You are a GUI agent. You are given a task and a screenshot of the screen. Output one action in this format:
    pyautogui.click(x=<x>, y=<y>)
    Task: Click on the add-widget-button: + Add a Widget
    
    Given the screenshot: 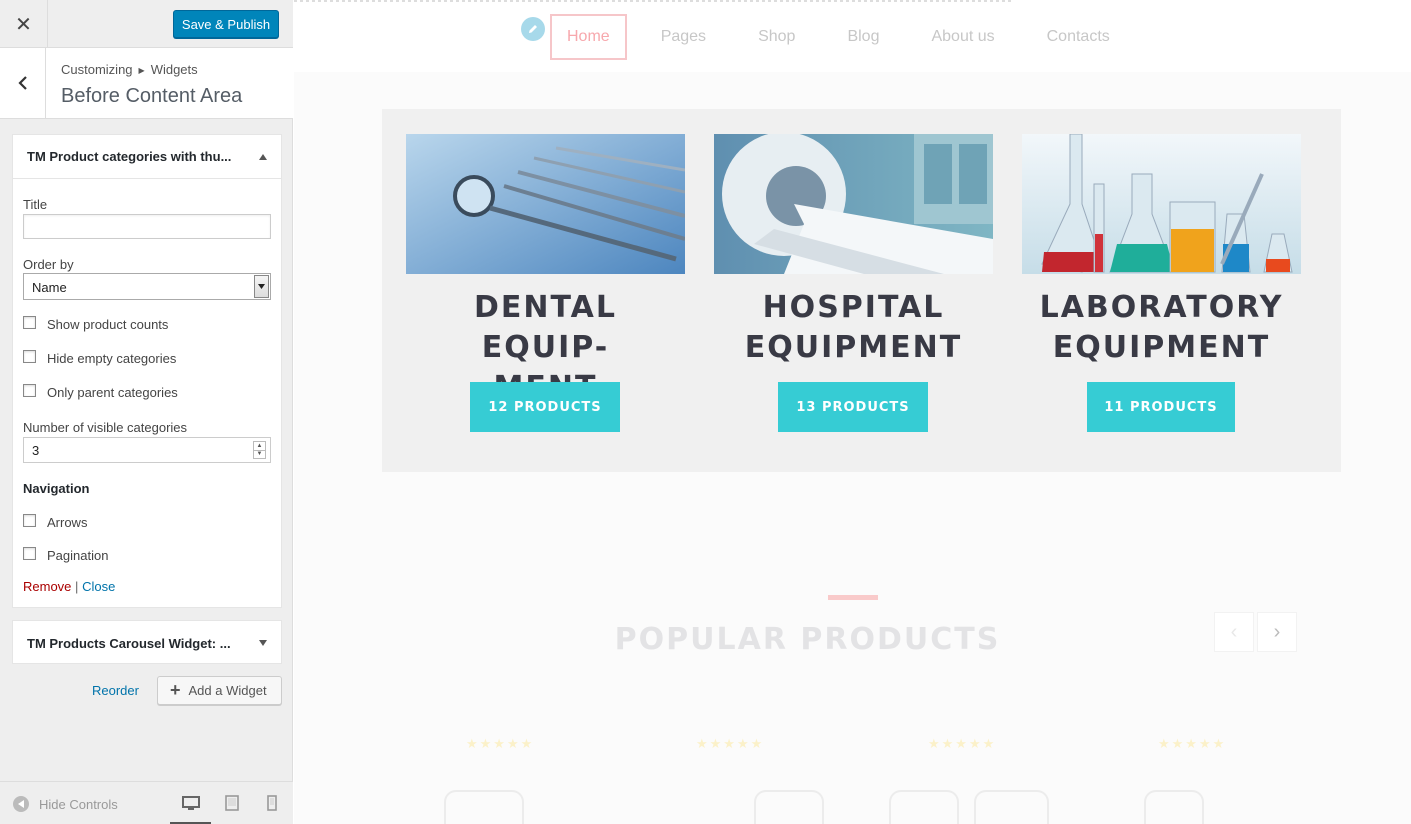 What is the action you would take?
    pyautogui.click(x=219, y=690)
    